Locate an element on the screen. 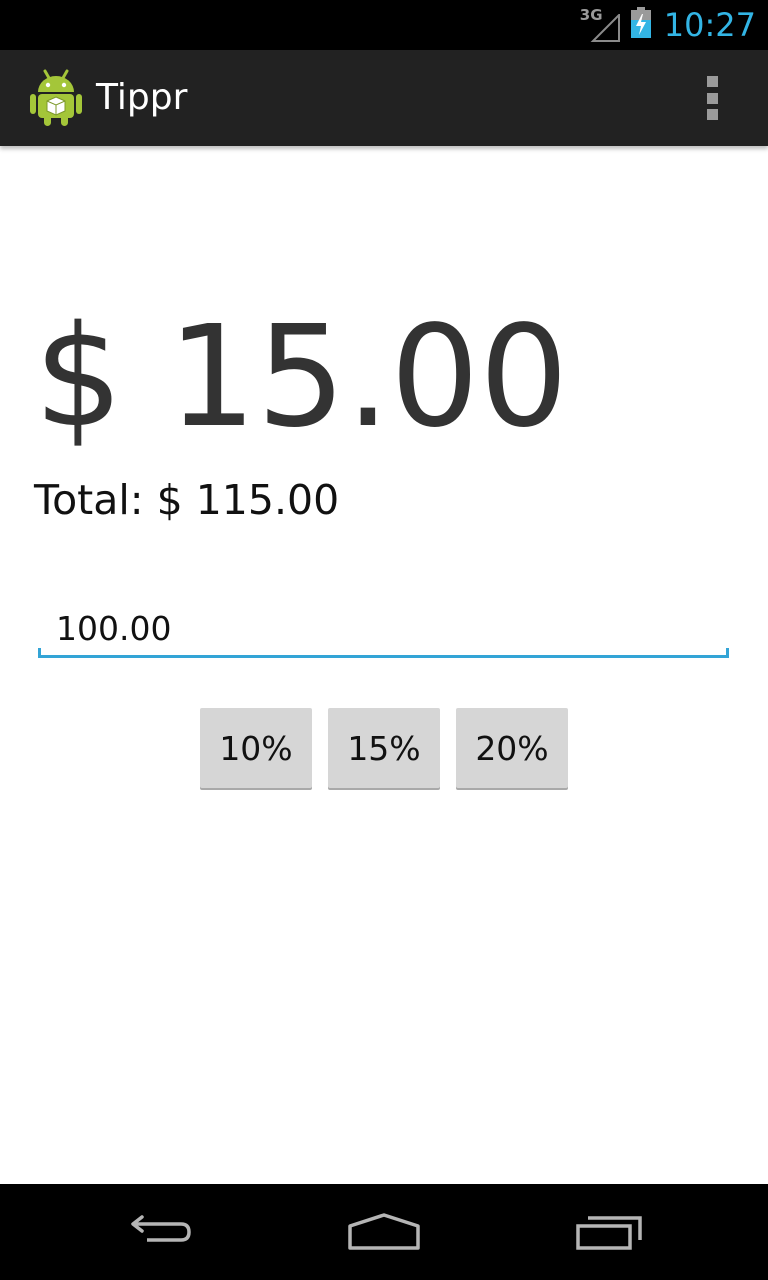 This screenshot has width=768, height=1280. recent-apps-icon is located at coordinates (610, 1232).